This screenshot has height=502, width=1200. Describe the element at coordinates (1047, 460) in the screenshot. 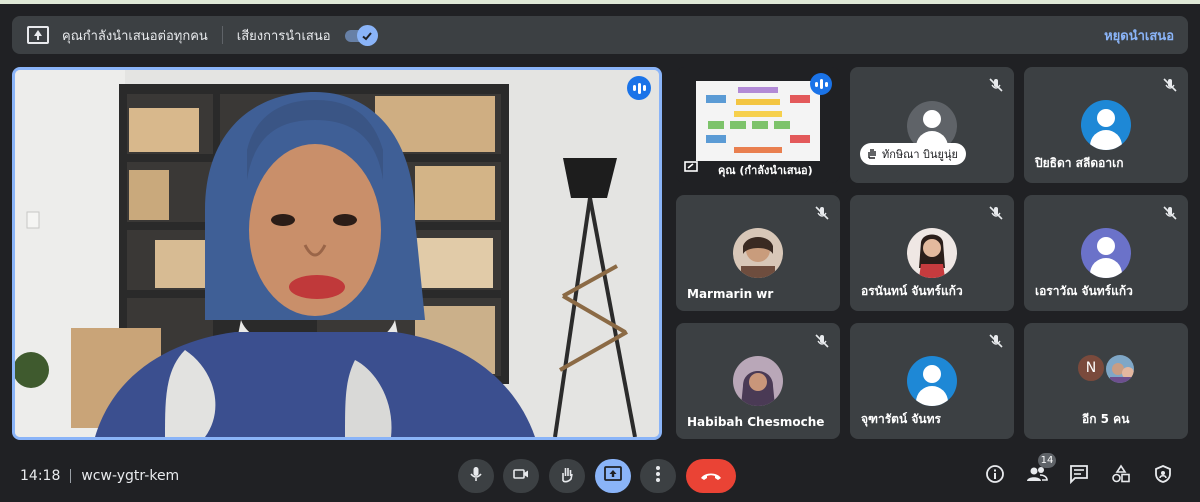

I see `participants-count-badge: 14` at that location.